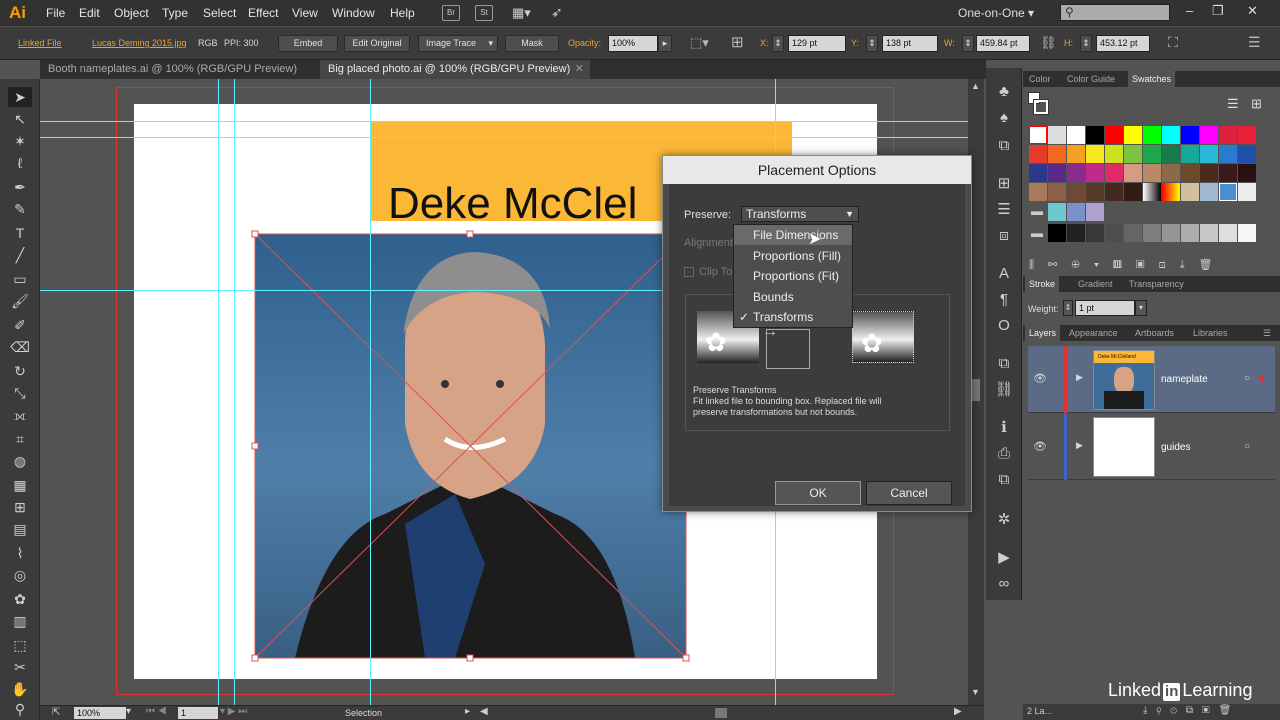  I want to click on embed-button: Embed, so click(308, 43).